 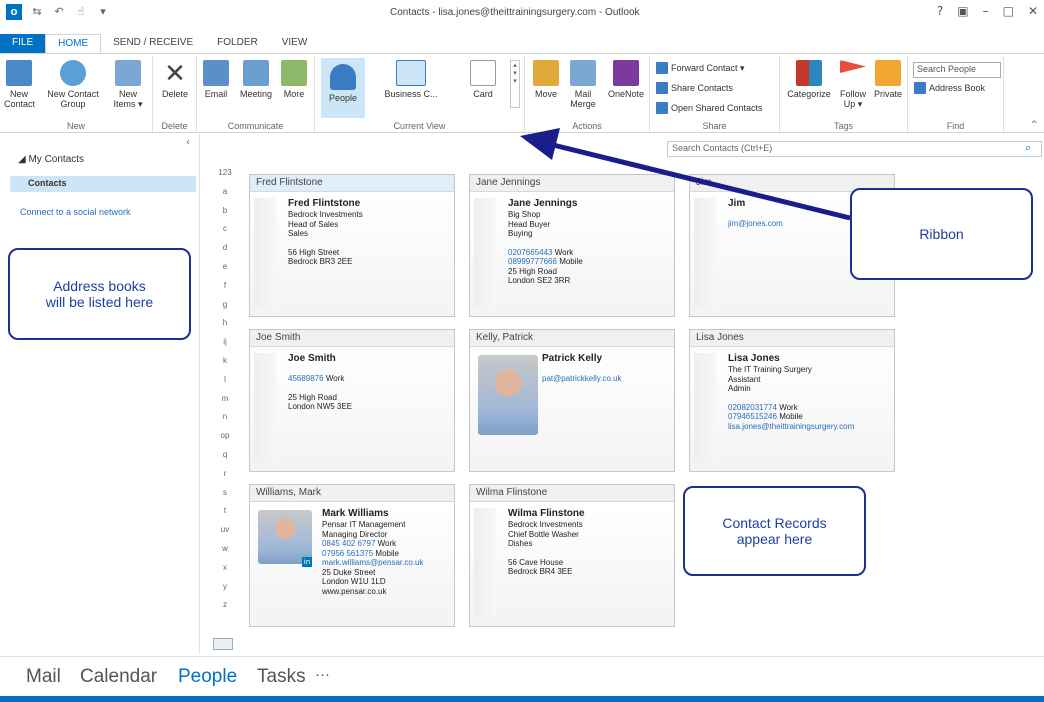 I want to click on ribbon-arrow, so click(x=685, y=174).